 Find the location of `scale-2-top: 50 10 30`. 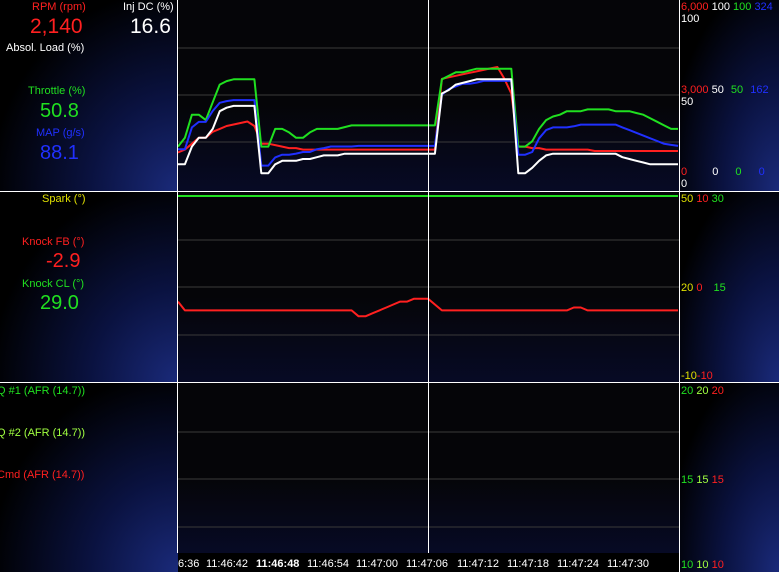

scale-2-top: 50 10 30 is located at coordinates (702, 199).